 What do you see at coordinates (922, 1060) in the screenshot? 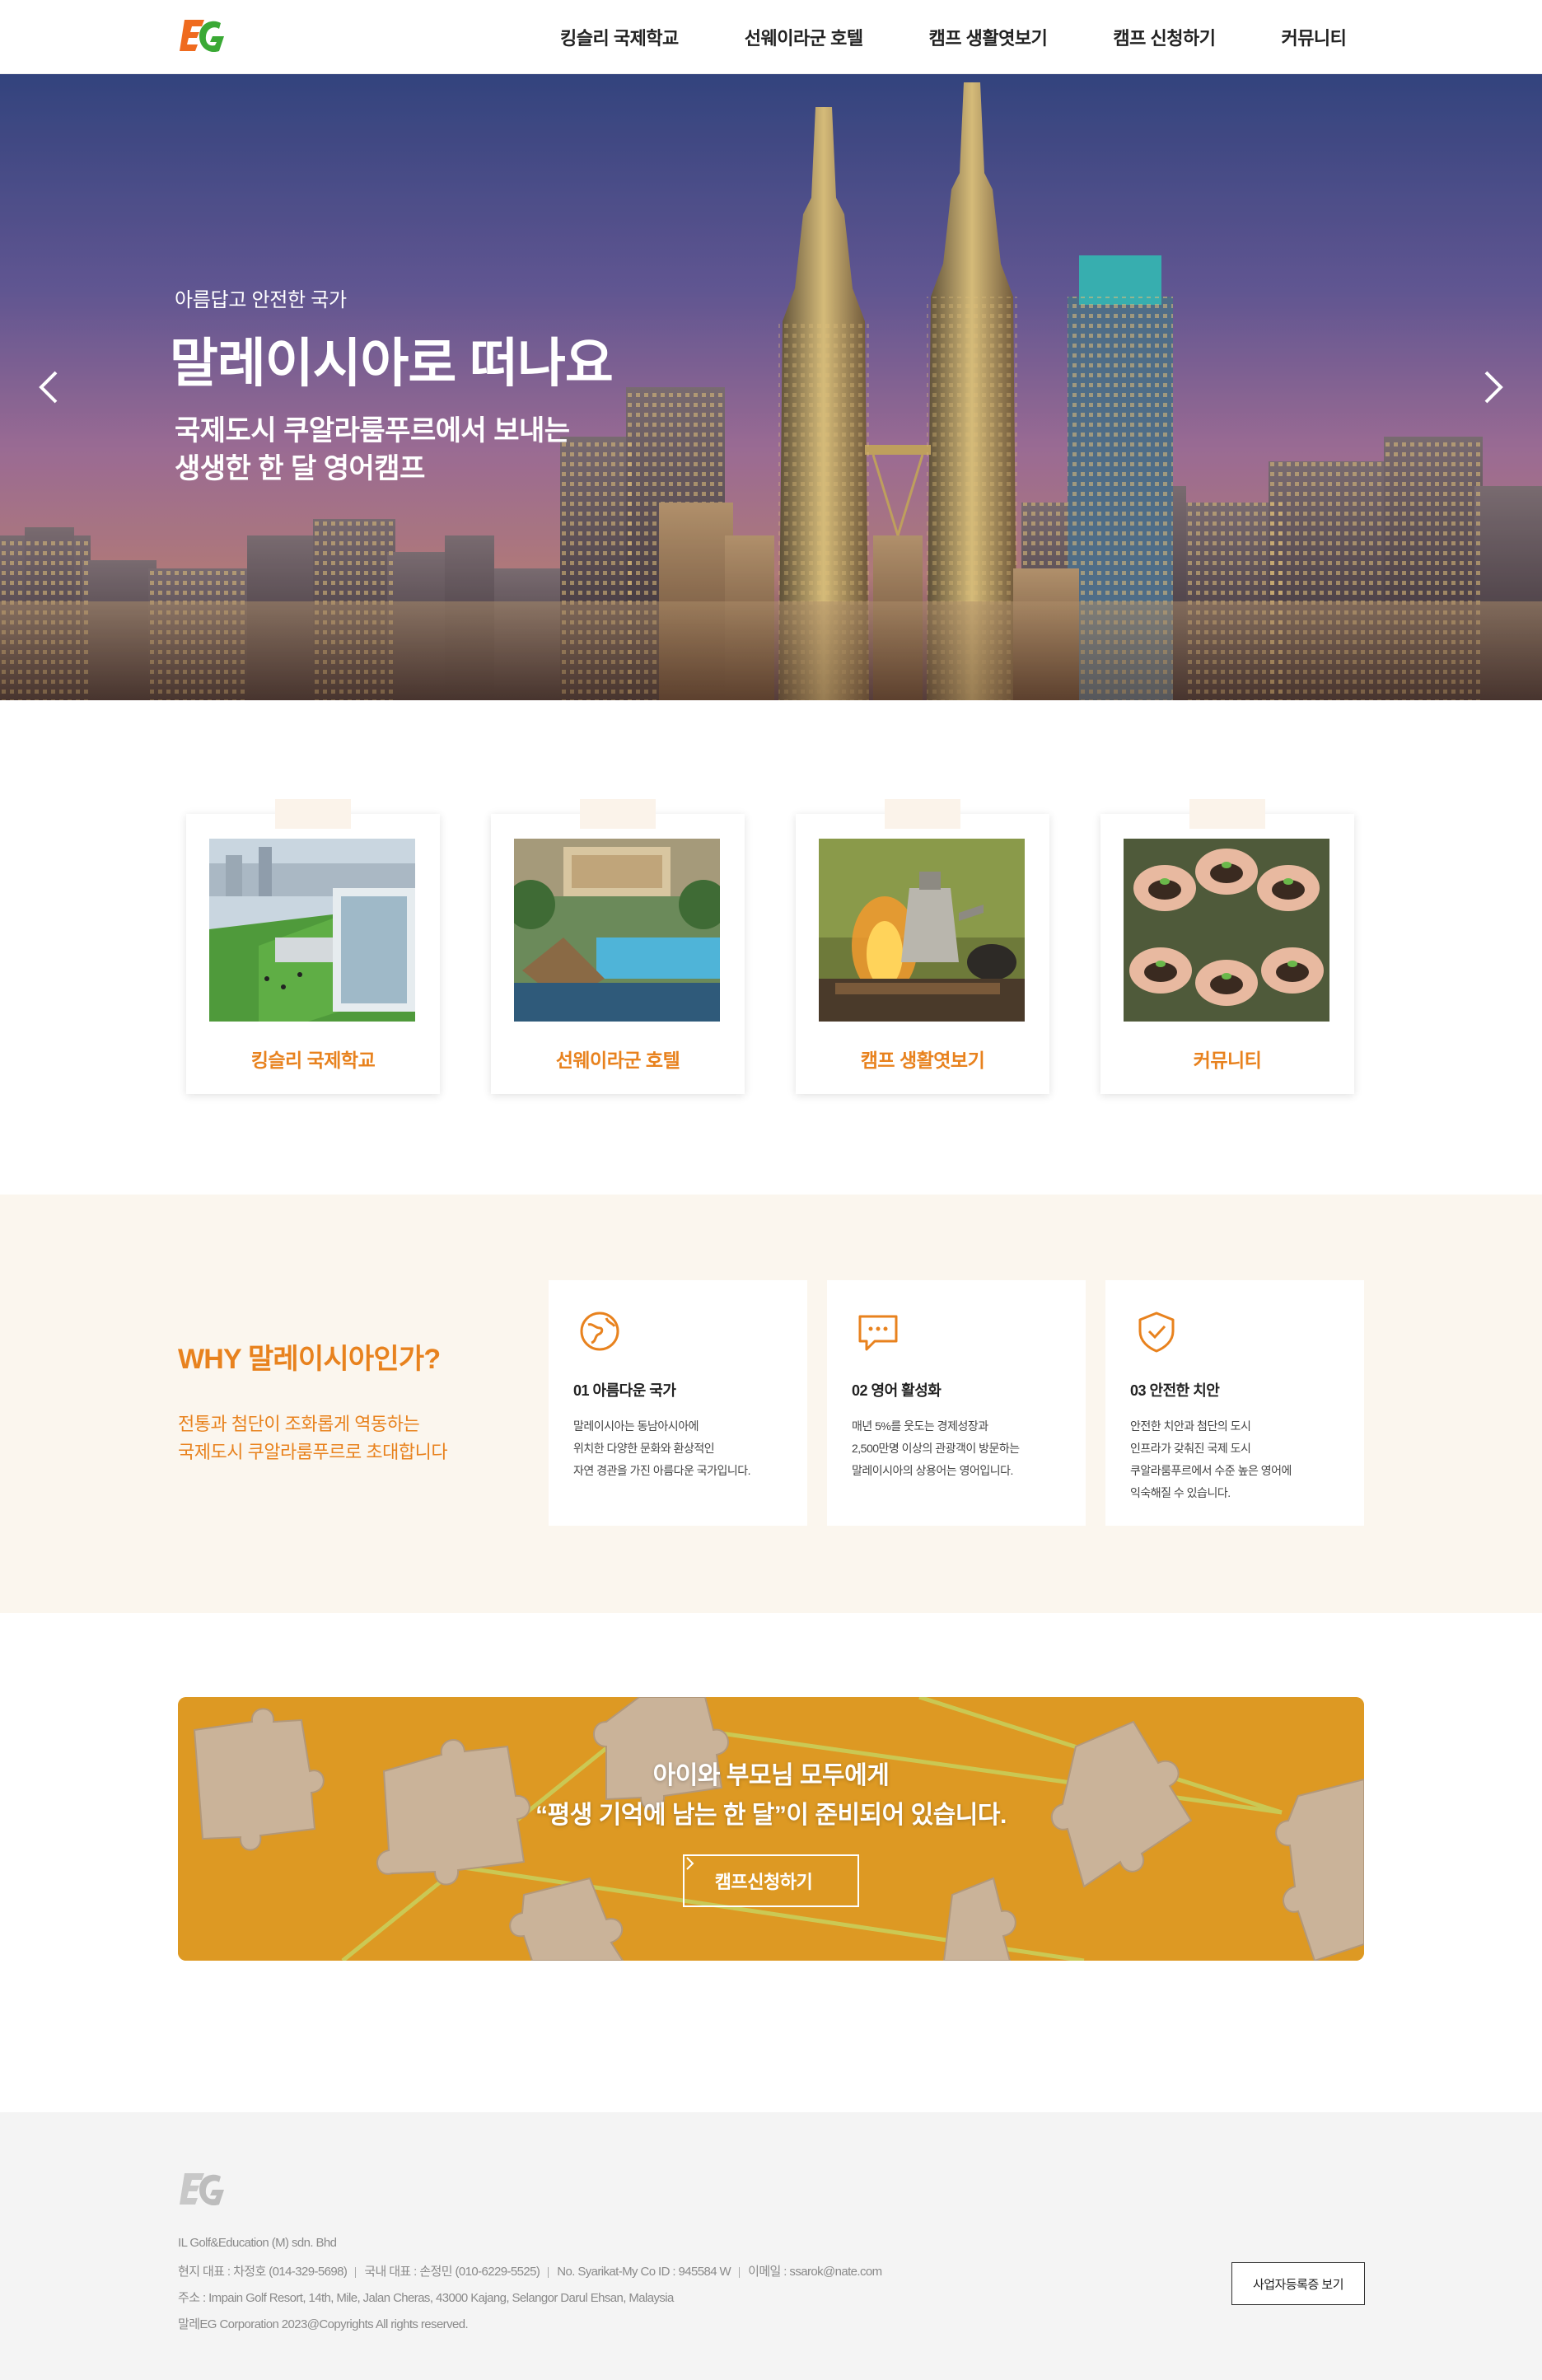
I see `card-label: 캠프 생활엿보기` at bounding box center [922, 1060].